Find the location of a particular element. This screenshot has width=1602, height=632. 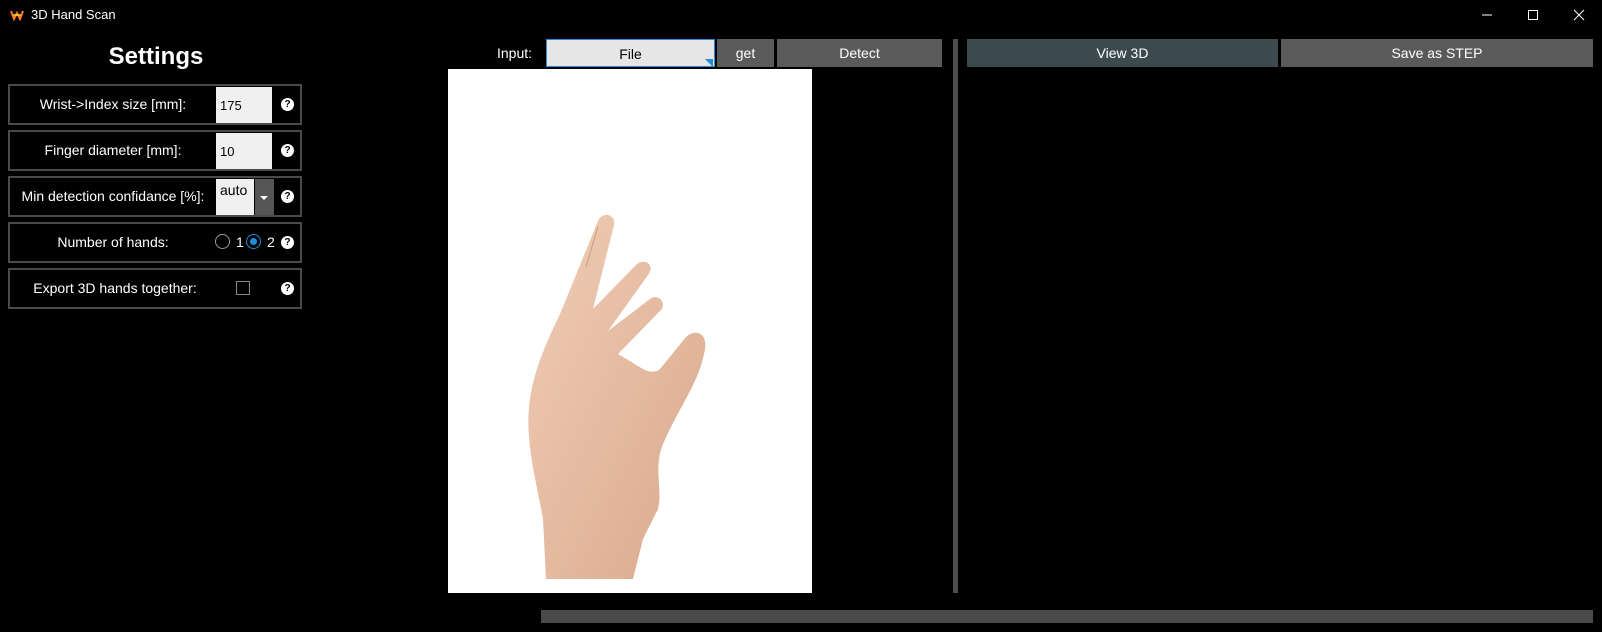

get-button: get is located at coordinates (745, 53).